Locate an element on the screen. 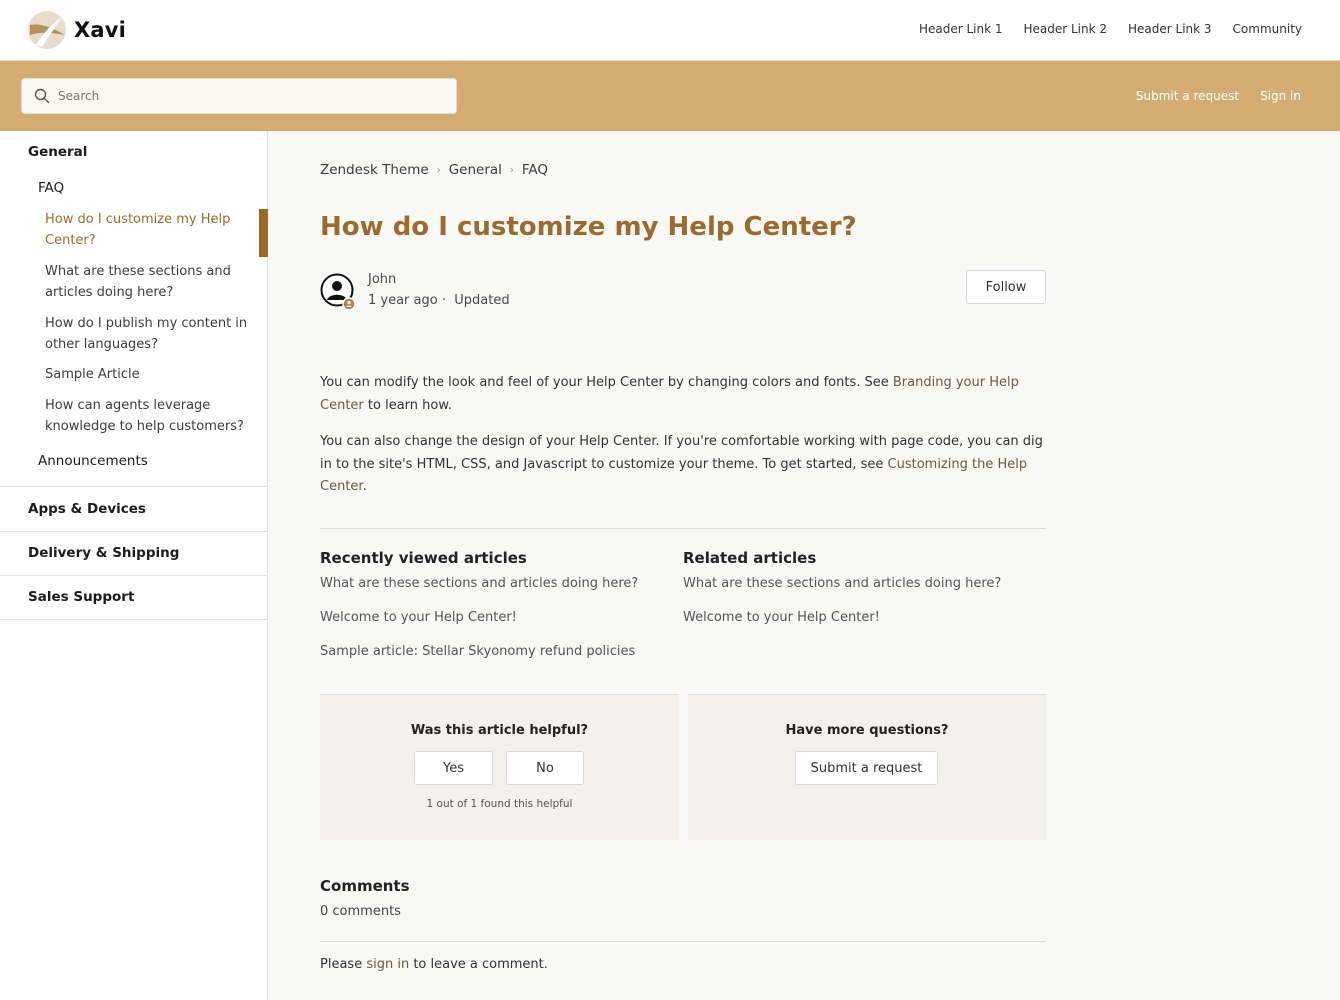  header-link-3: Header Link 3 is located at coordinates (1170, 29).